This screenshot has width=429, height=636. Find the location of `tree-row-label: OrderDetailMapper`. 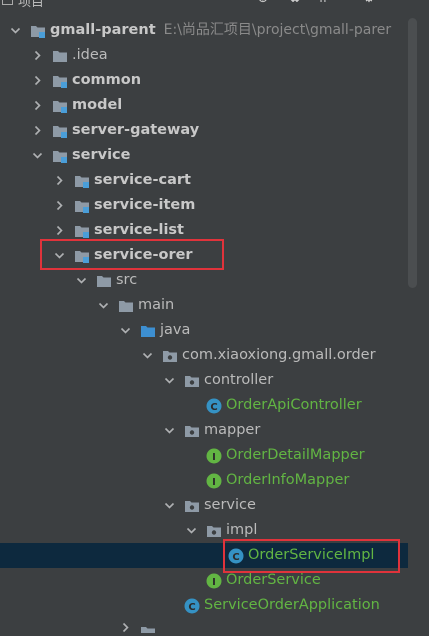

tree-row-label: OrderDetailMapper is located at coordinates (295, 455).